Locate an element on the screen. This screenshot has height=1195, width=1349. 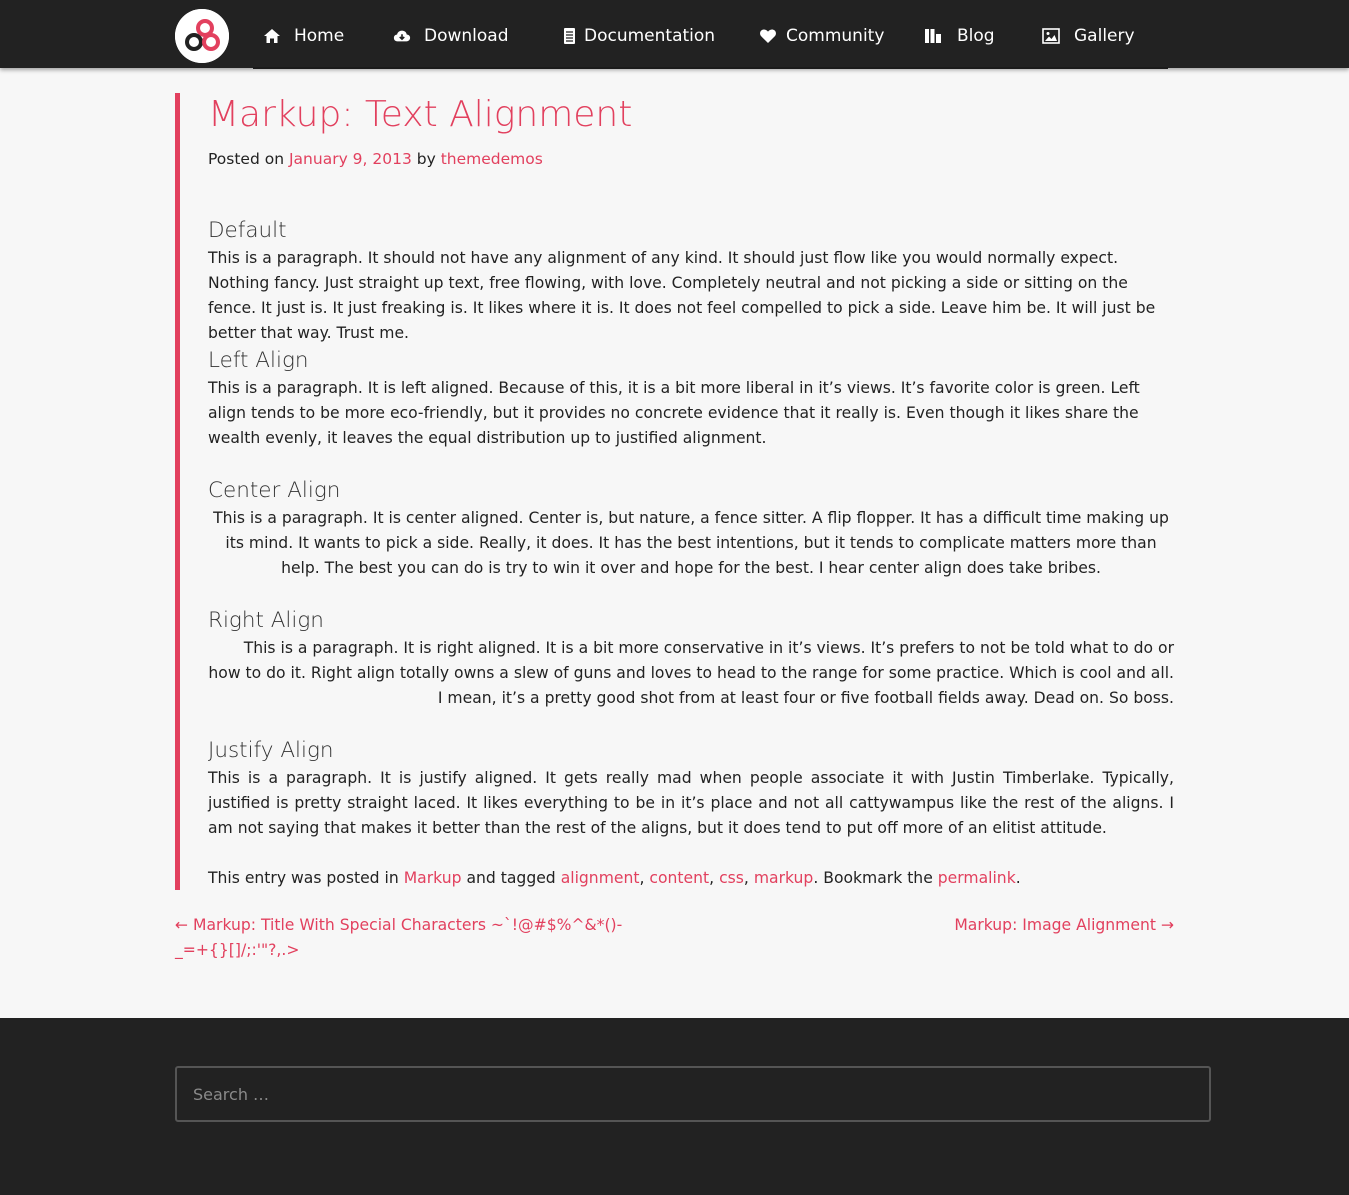
search-input is located at coordinates (693, 1094).